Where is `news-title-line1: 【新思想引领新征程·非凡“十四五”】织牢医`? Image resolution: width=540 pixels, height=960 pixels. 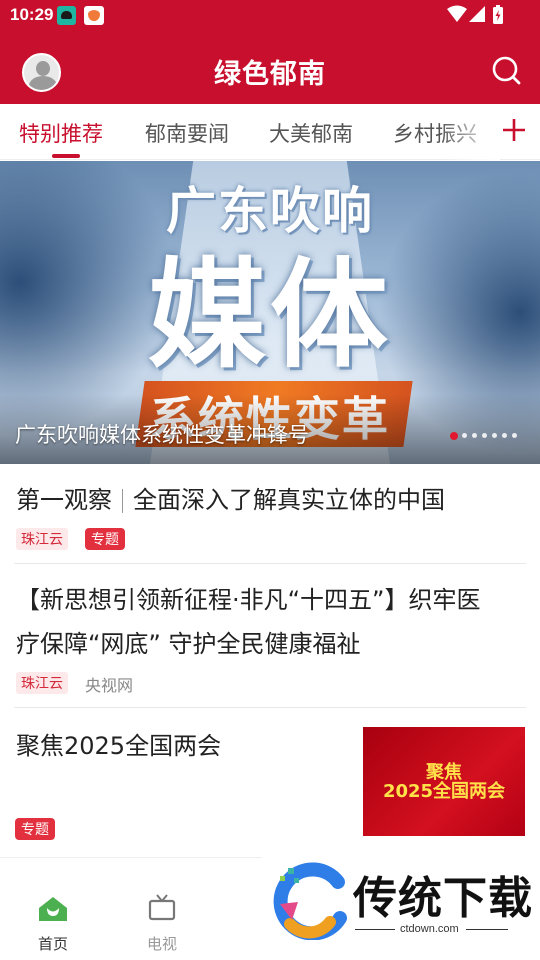 news-title-line1: 【新思想引领新征程·非凡“十四五”】织牢医 is located at coordinates (248, 600).